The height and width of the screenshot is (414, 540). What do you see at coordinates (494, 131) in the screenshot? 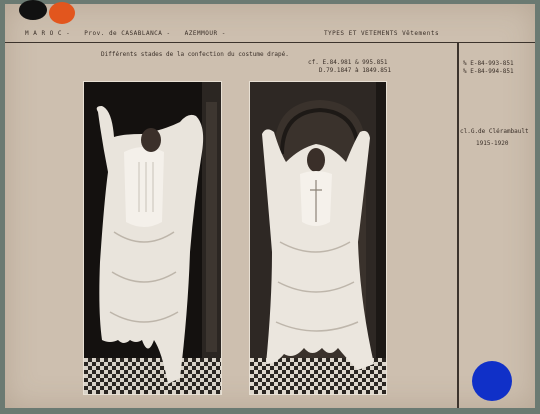
I see `photographer-credit: cl.G.de Clérambault` at bounding box center [494, 131].